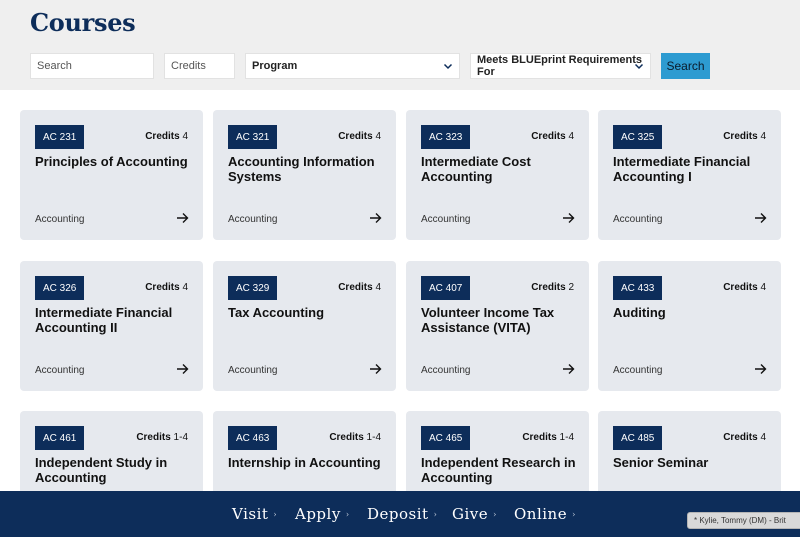 This screenshot has width=800, height=537. I want to click on blueprint-select: Meets BLUEprint Requirements For, so click(560, 66).